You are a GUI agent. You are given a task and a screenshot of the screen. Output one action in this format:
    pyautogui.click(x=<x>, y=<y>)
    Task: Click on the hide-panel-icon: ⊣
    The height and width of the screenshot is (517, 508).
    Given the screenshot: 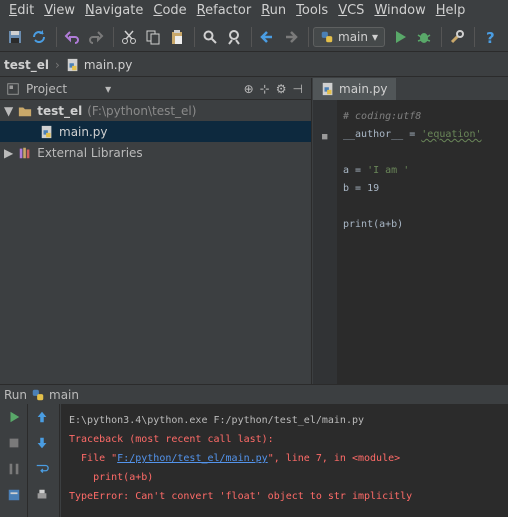 What is the action you would take?
    pyautogui.click(x=298, y=89)
    